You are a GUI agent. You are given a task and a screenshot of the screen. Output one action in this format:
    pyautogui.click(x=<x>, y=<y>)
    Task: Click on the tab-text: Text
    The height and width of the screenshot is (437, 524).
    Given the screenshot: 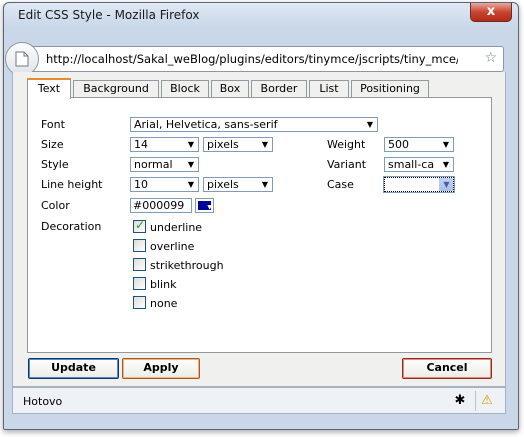 What is the action you would take?
    pyautogui.click(x=49, y=88)
    